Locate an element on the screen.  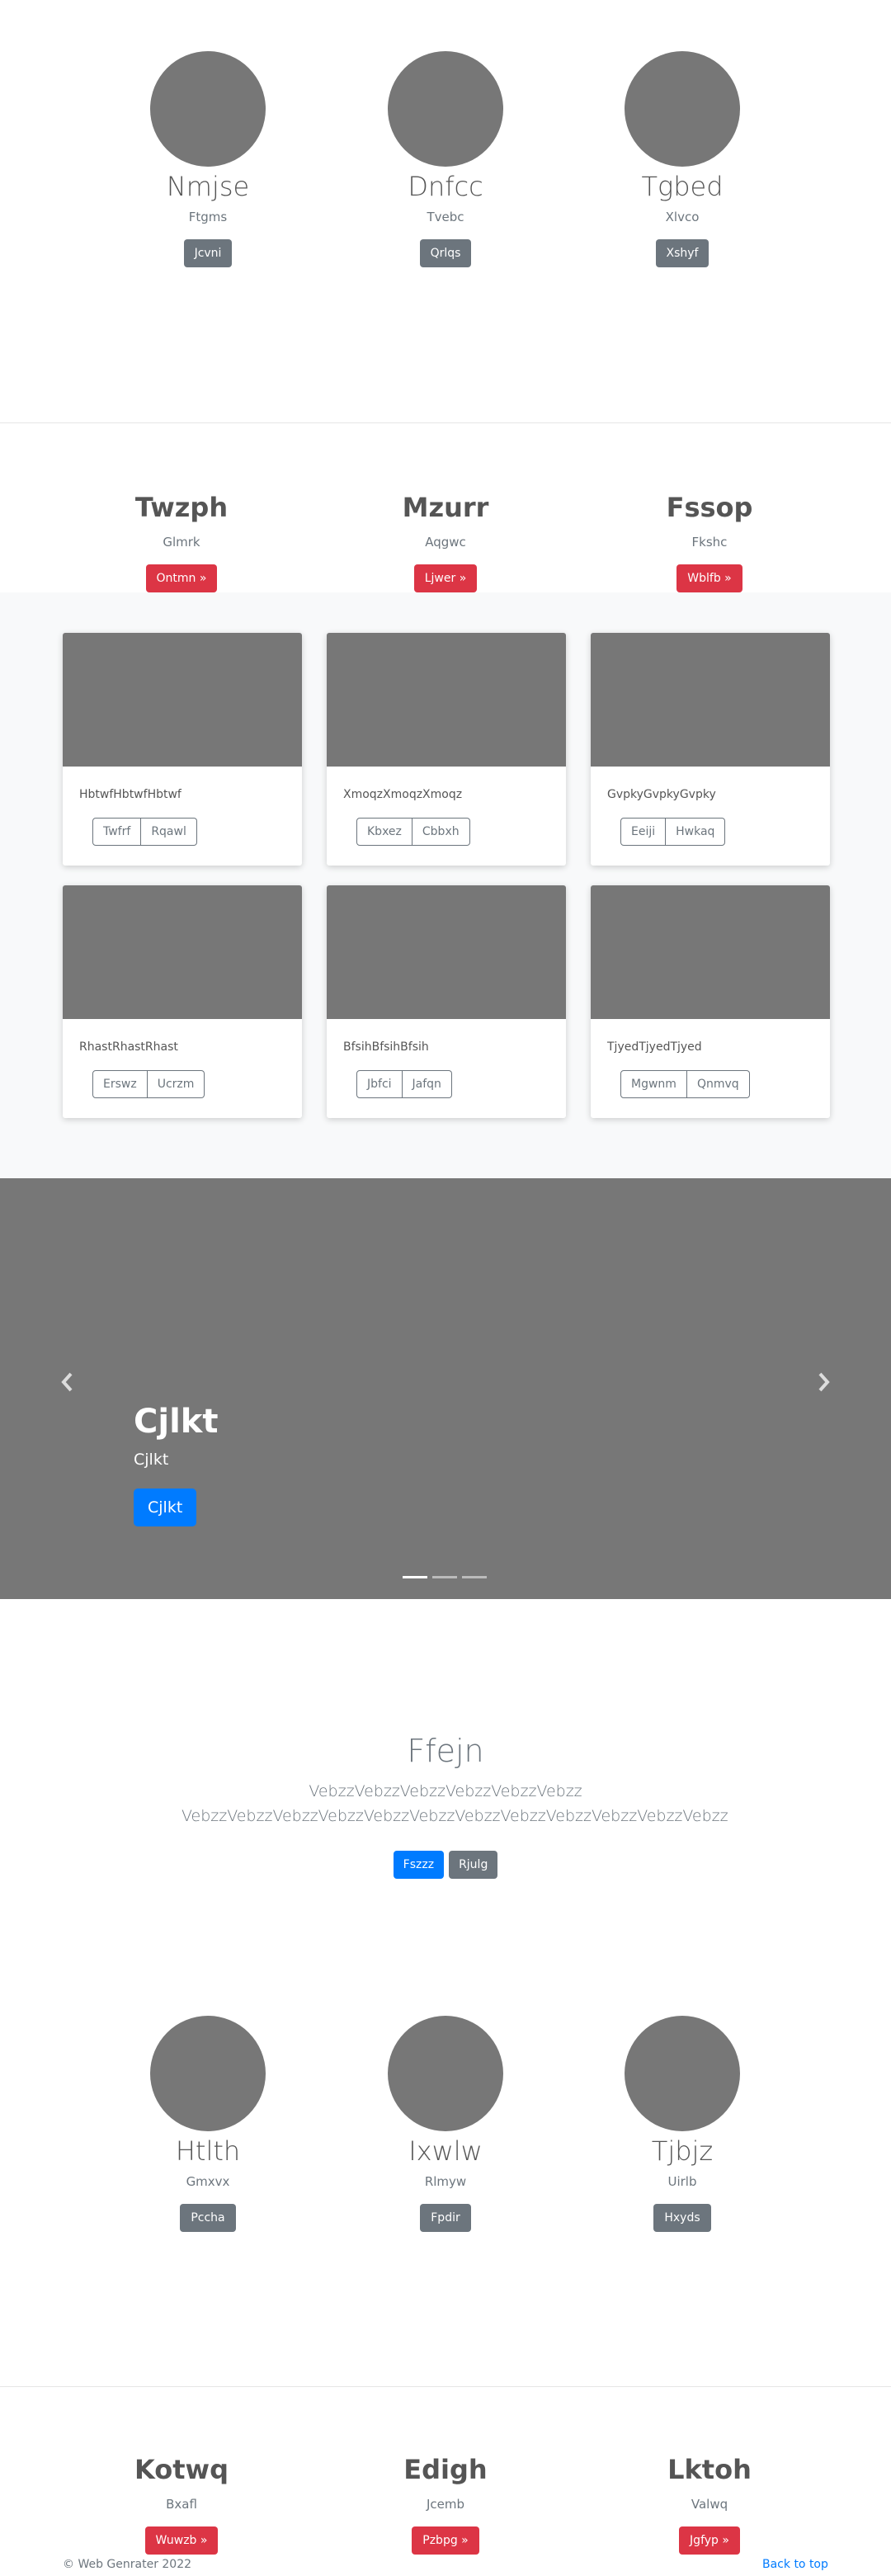
jumbotron-title: Ffejn is located at coordinates (445, 1751).